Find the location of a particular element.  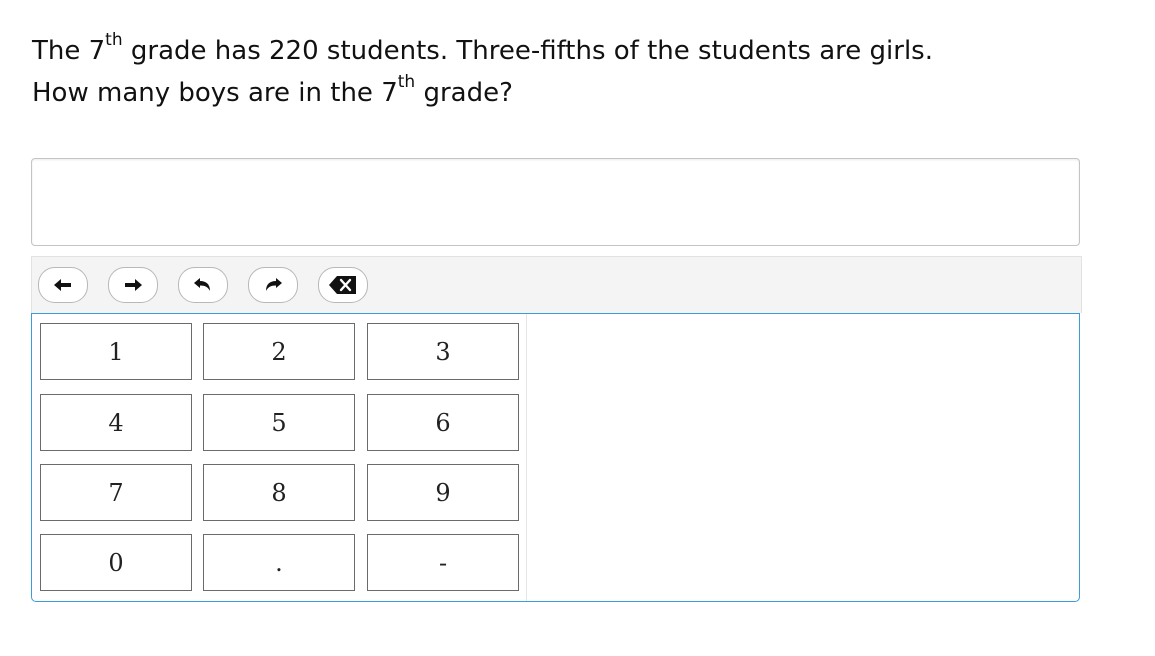

key-4: 4 is located at coordinates (116, 422).